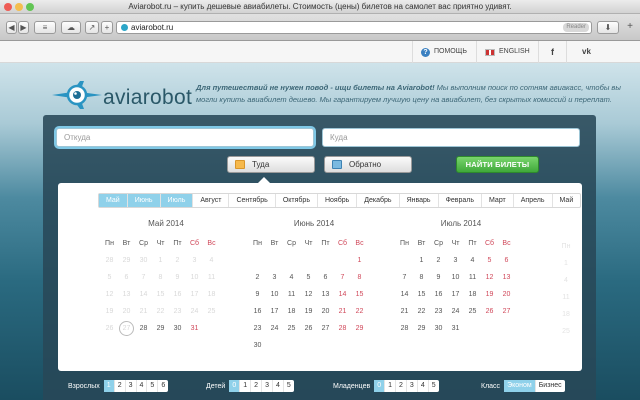  What do you see at coordinates (143, 328) in the screenshot?
I see `calendar-day: 28` at bounding box center [143, 328].